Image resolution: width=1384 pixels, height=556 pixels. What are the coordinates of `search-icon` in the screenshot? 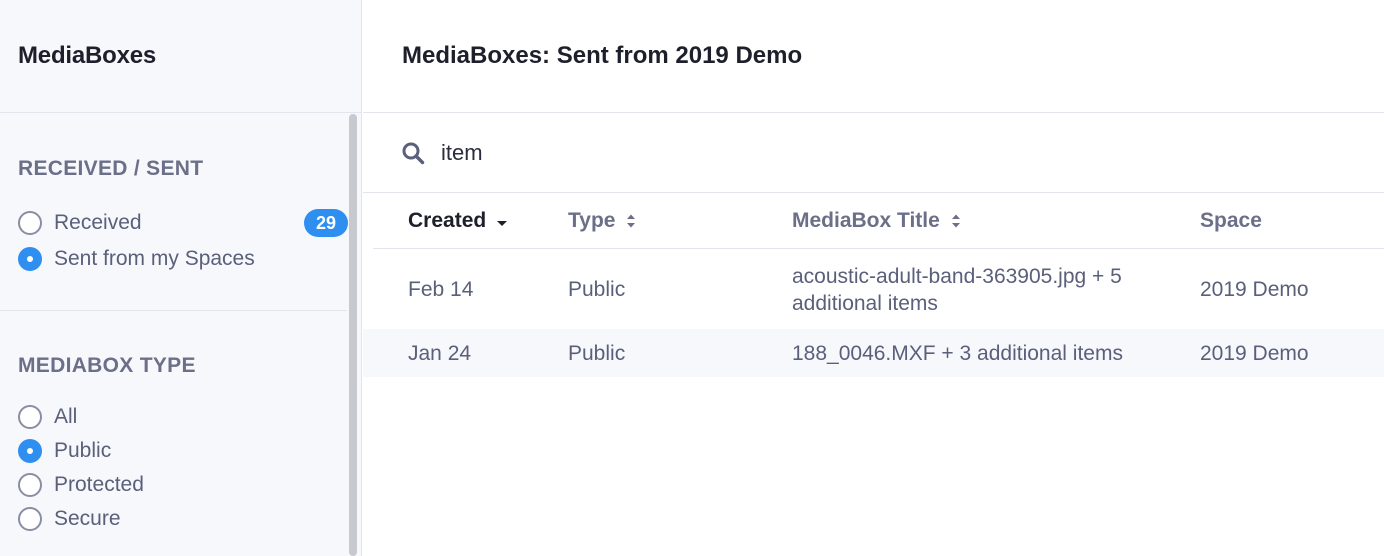 It's located at (413, 153).